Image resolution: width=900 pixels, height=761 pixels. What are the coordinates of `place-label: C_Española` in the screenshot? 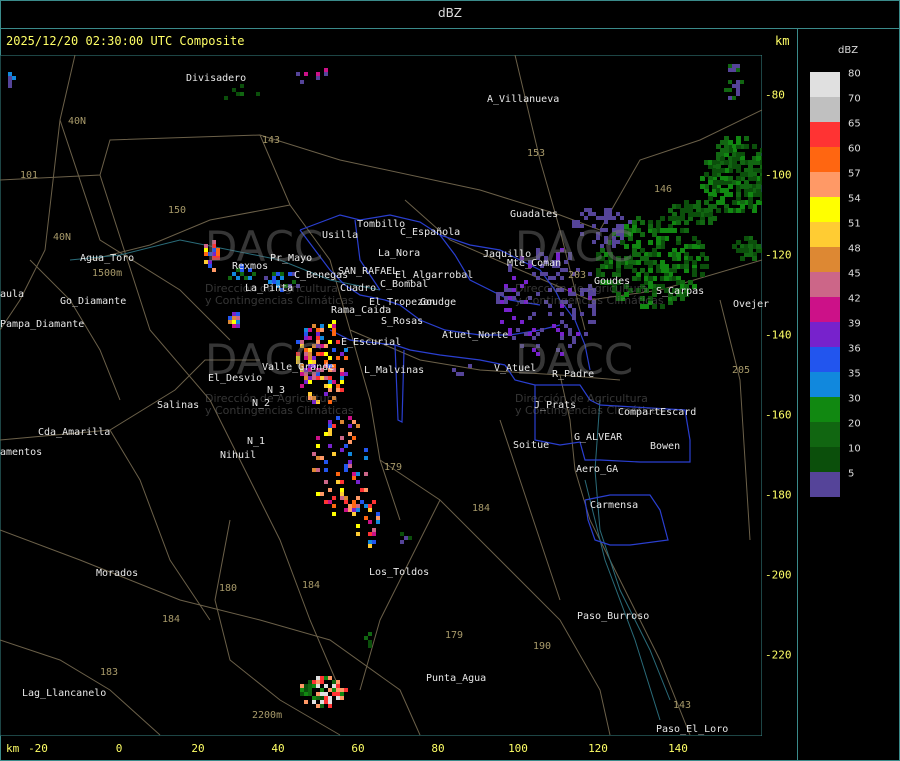 It's located at (430, 232).